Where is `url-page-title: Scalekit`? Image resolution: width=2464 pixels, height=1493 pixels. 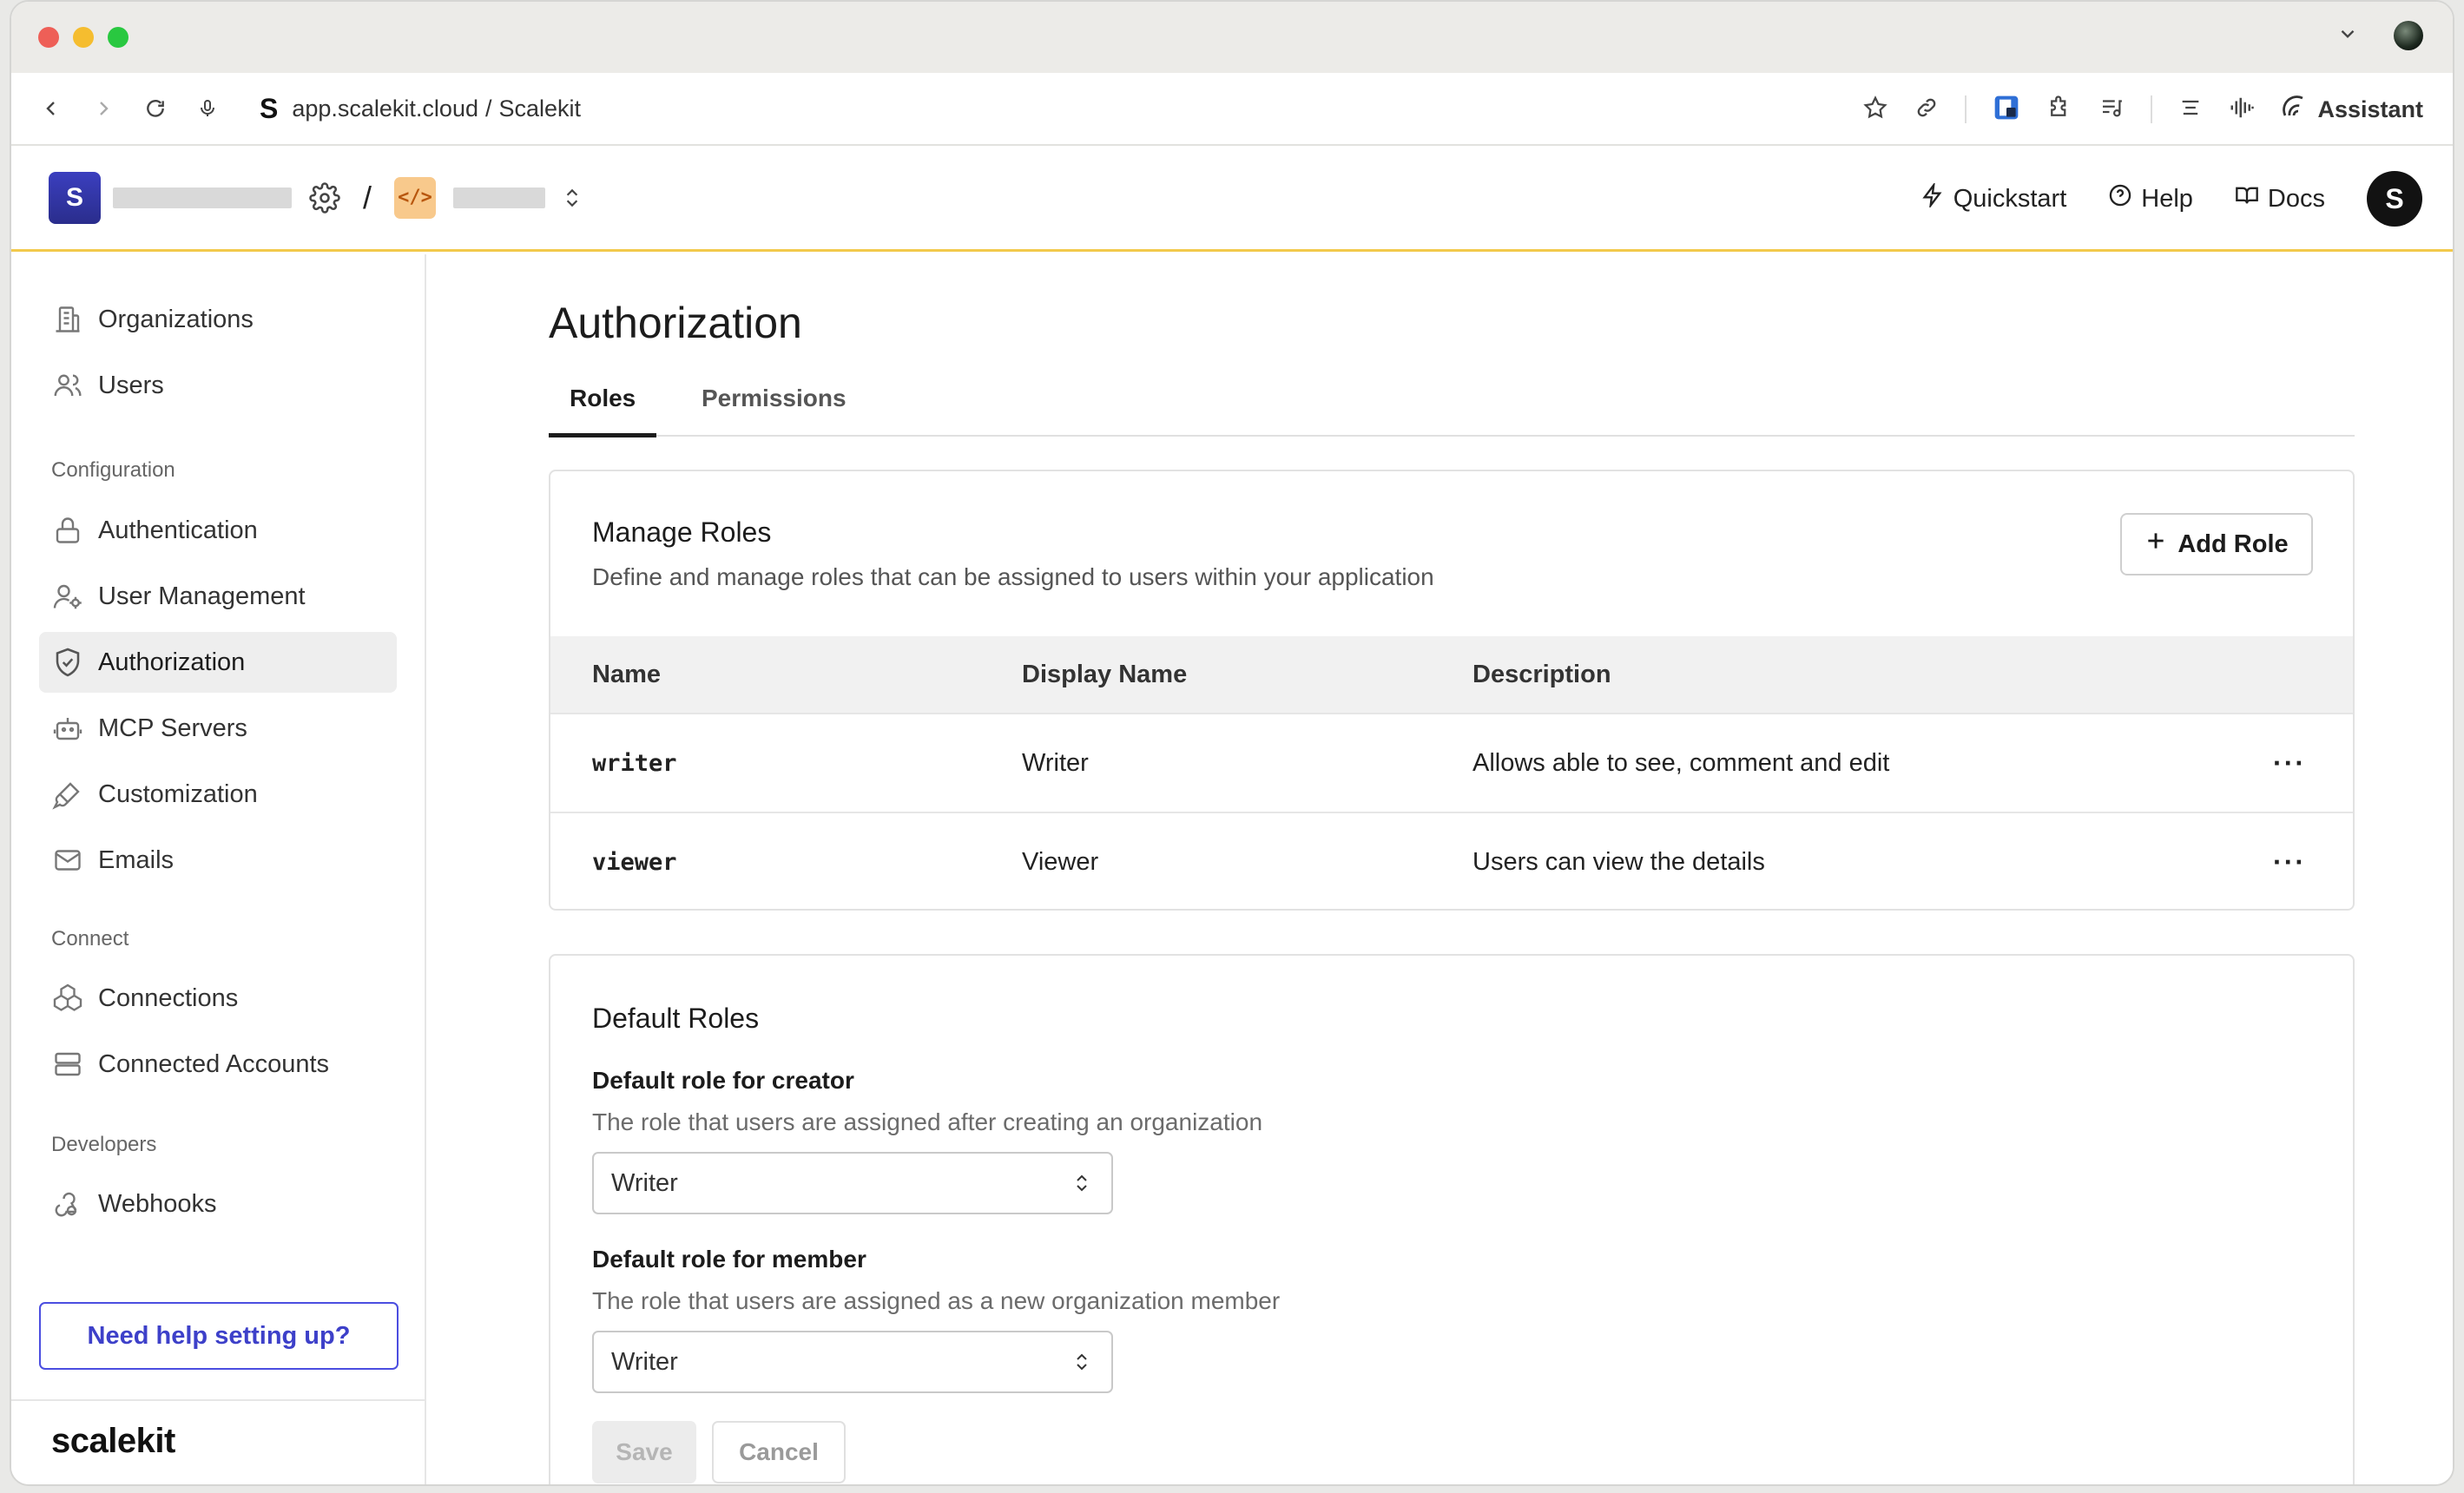 url-page-title: Scalekit is located at coordinates (540, 108).